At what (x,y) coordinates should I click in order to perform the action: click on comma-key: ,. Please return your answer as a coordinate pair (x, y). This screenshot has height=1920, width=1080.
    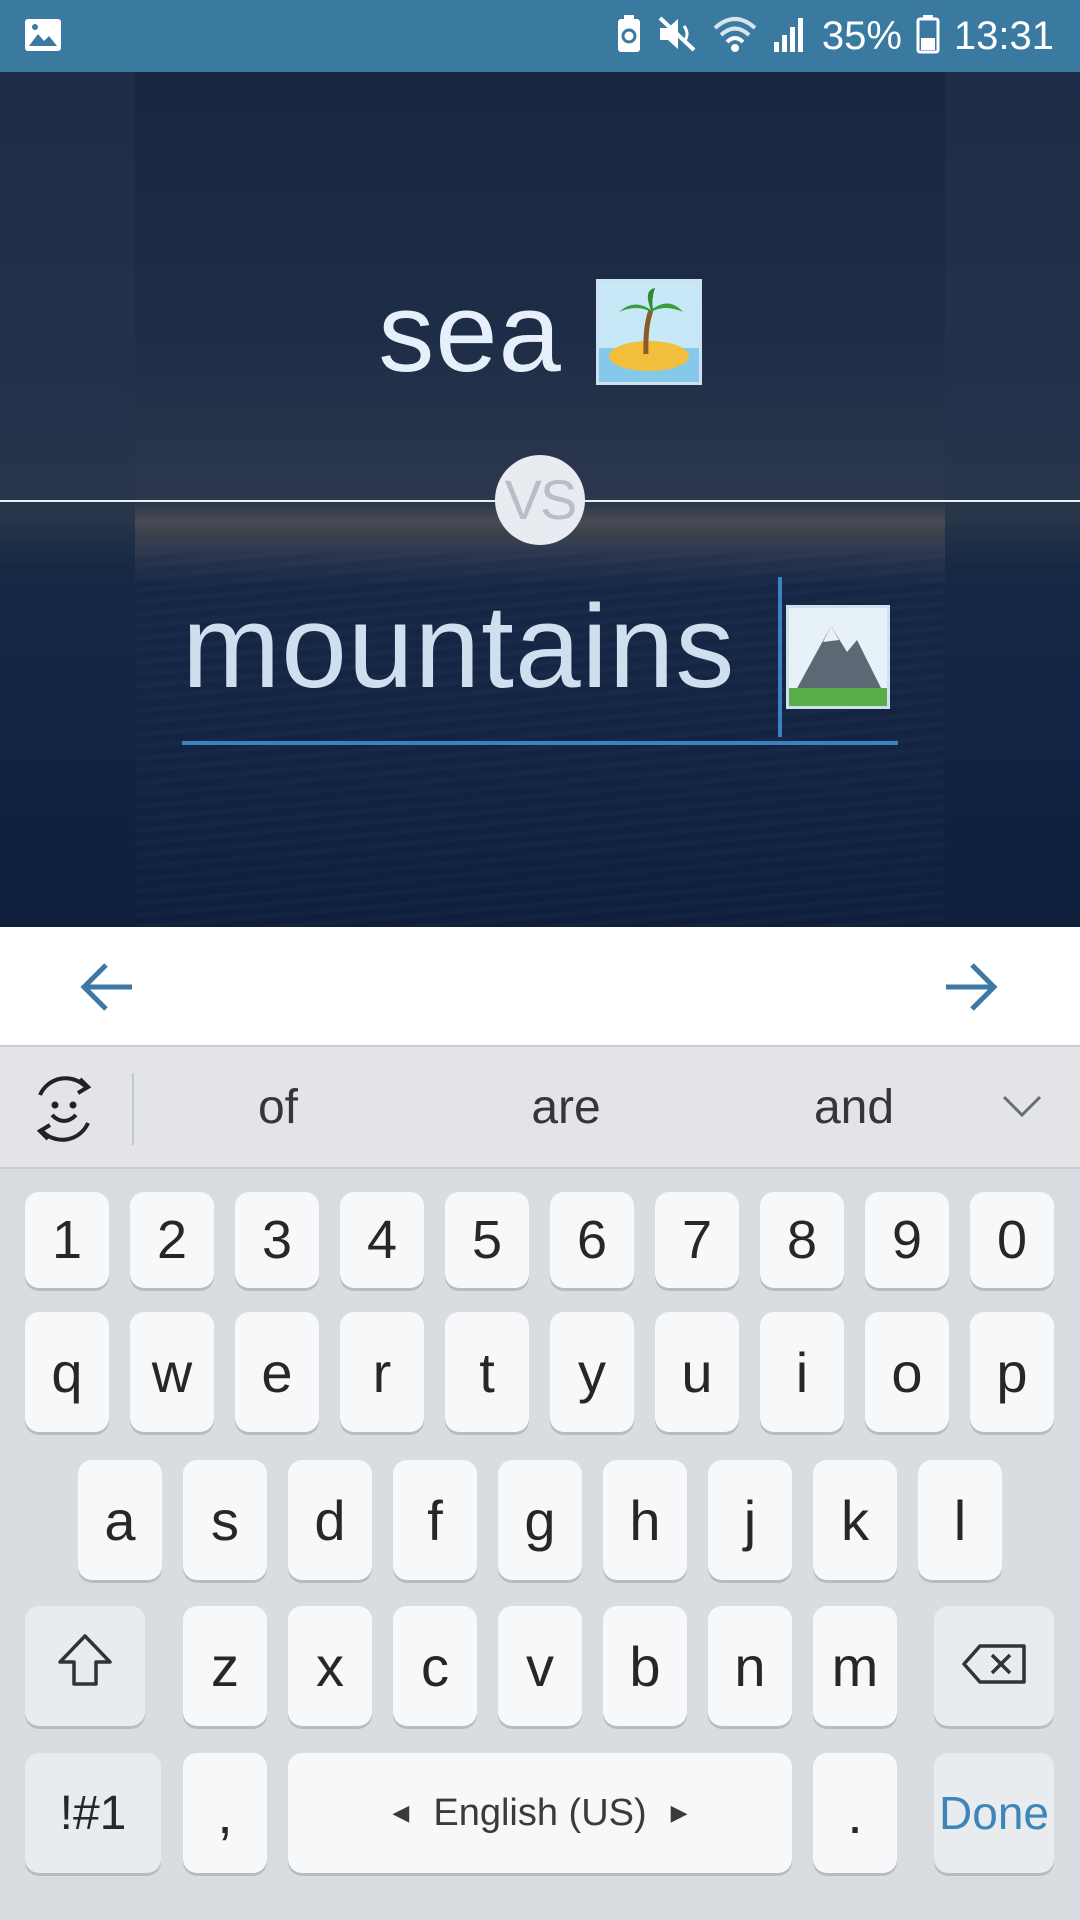
    Looking at the image, I should click on (225, 1813).